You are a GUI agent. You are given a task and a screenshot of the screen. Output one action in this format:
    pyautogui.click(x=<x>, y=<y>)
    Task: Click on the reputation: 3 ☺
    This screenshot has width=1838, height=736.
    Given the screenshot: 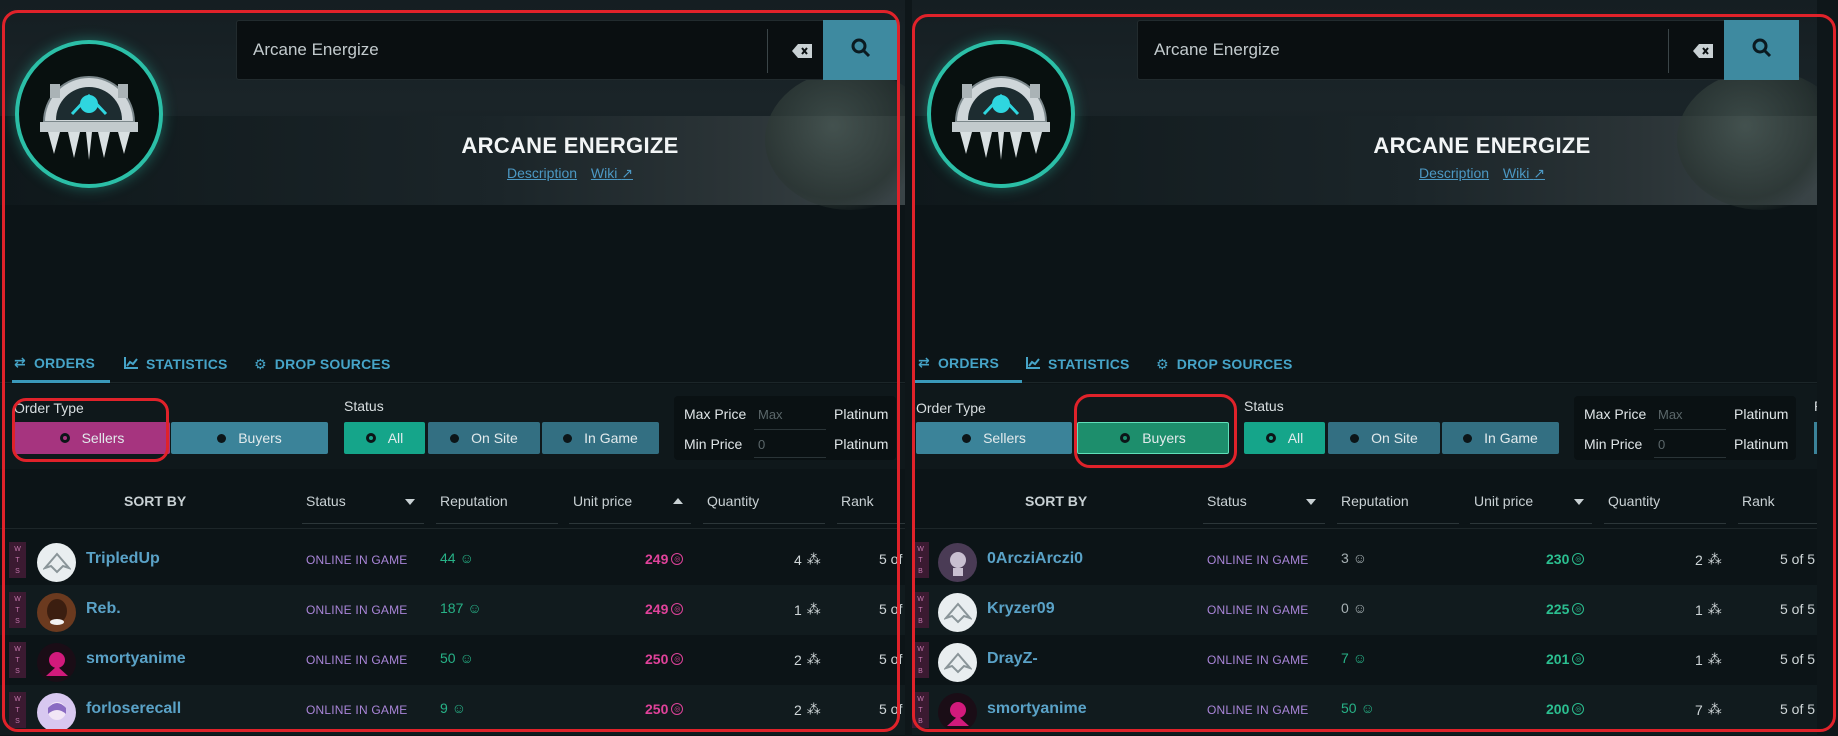 What is the action you would take?
    pyautogui.click(x=1354, y=558)
    